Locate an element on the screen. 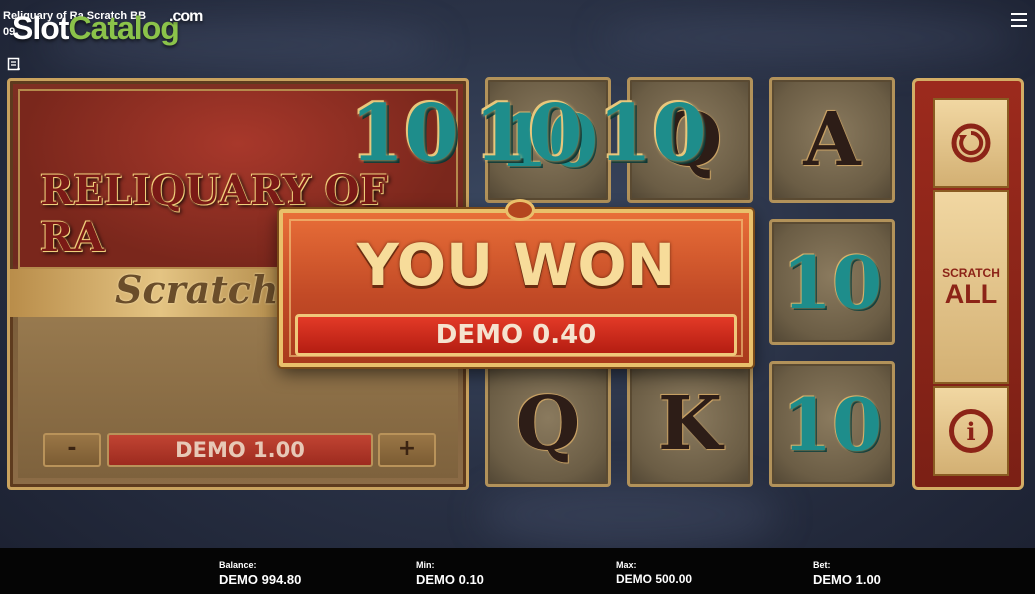  win-title: YOU WON is located at coordinates (516, 265).